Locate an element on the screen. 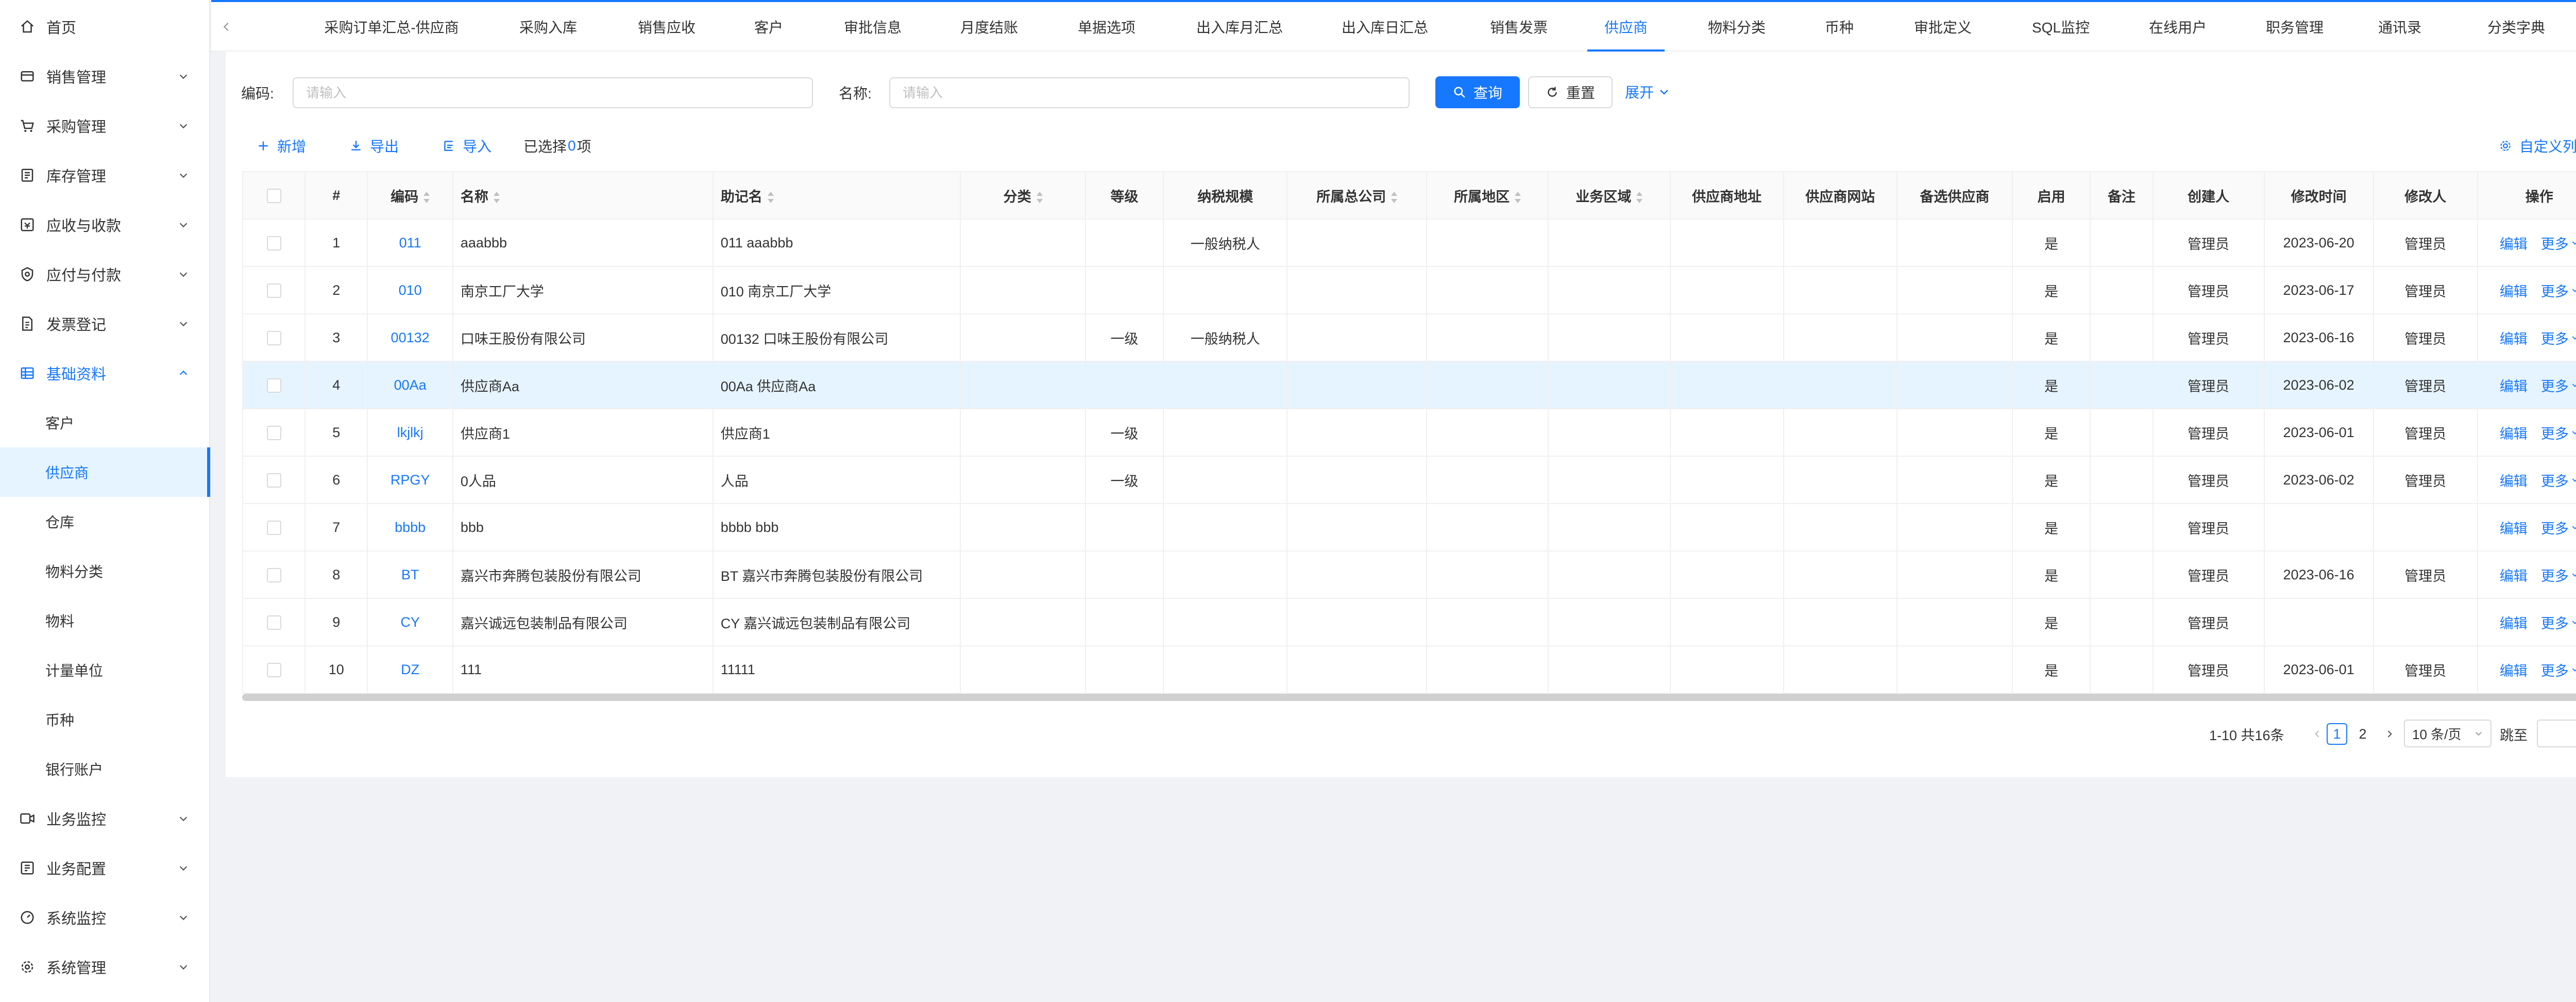 The width and height of the screenshot is (2576, 1002). tab-scroll-left-icon is located at coordinates (226, 27).